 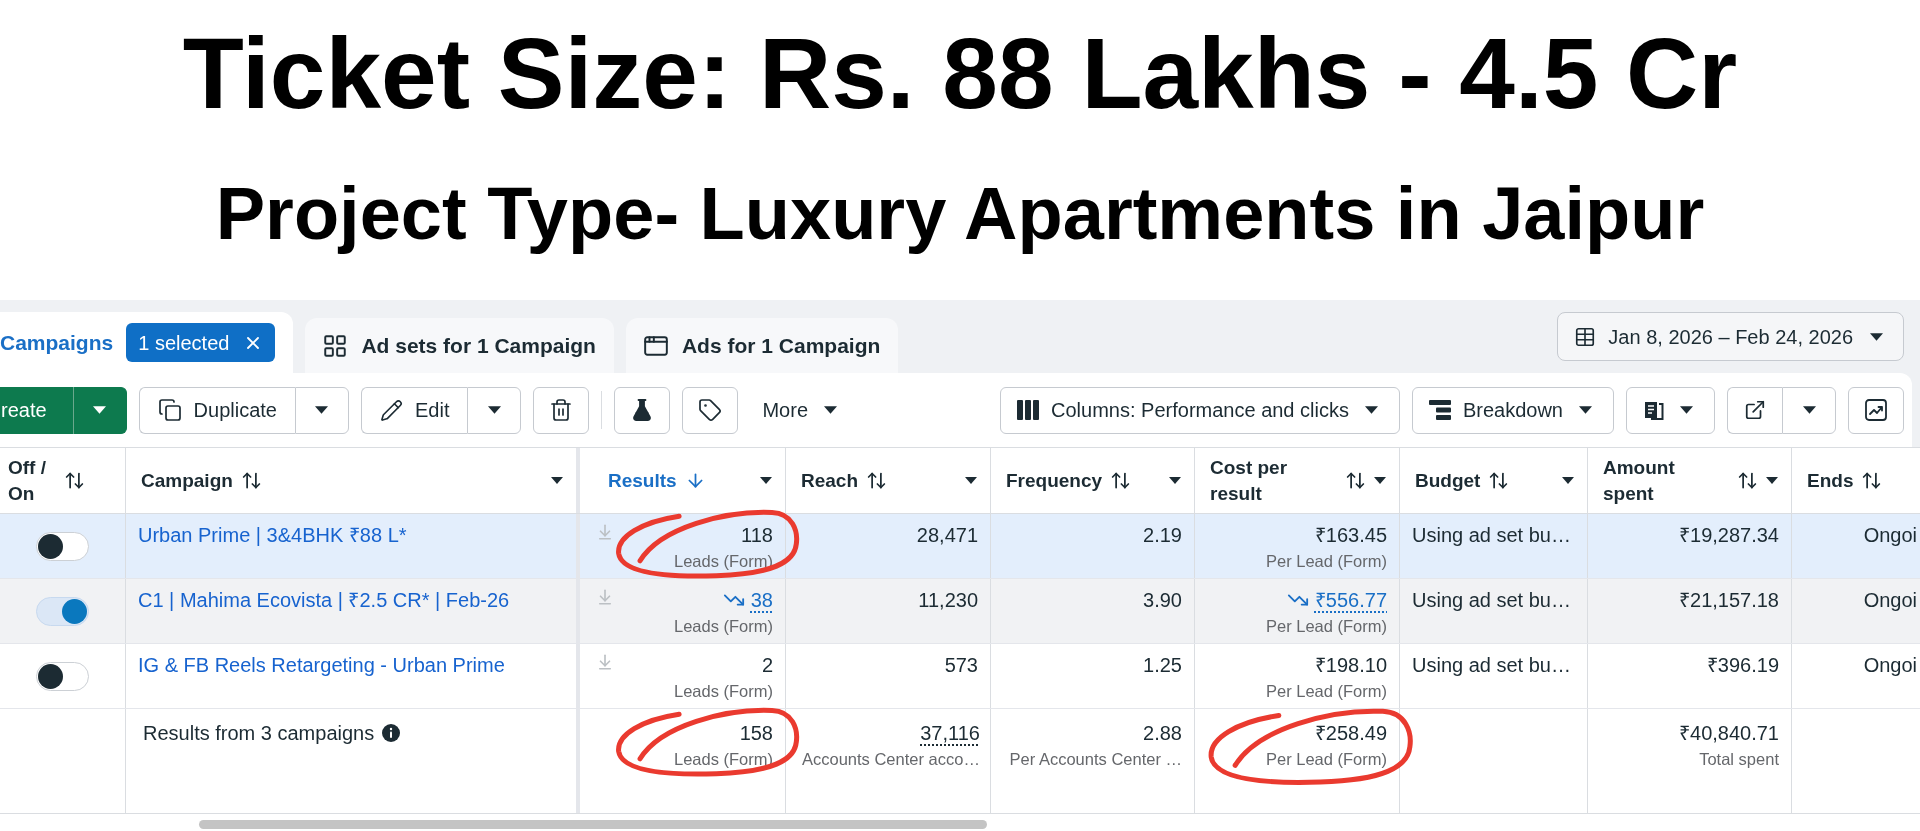 I want to click on table-row: IG & FB Reels Retargeting - Urban Prime 2 Leads (Form) 573 1.25 ₹198.10 Per Lead (Form) Using ad set bu… ₹396.19 Ongoi, so click(x=960, y=676).